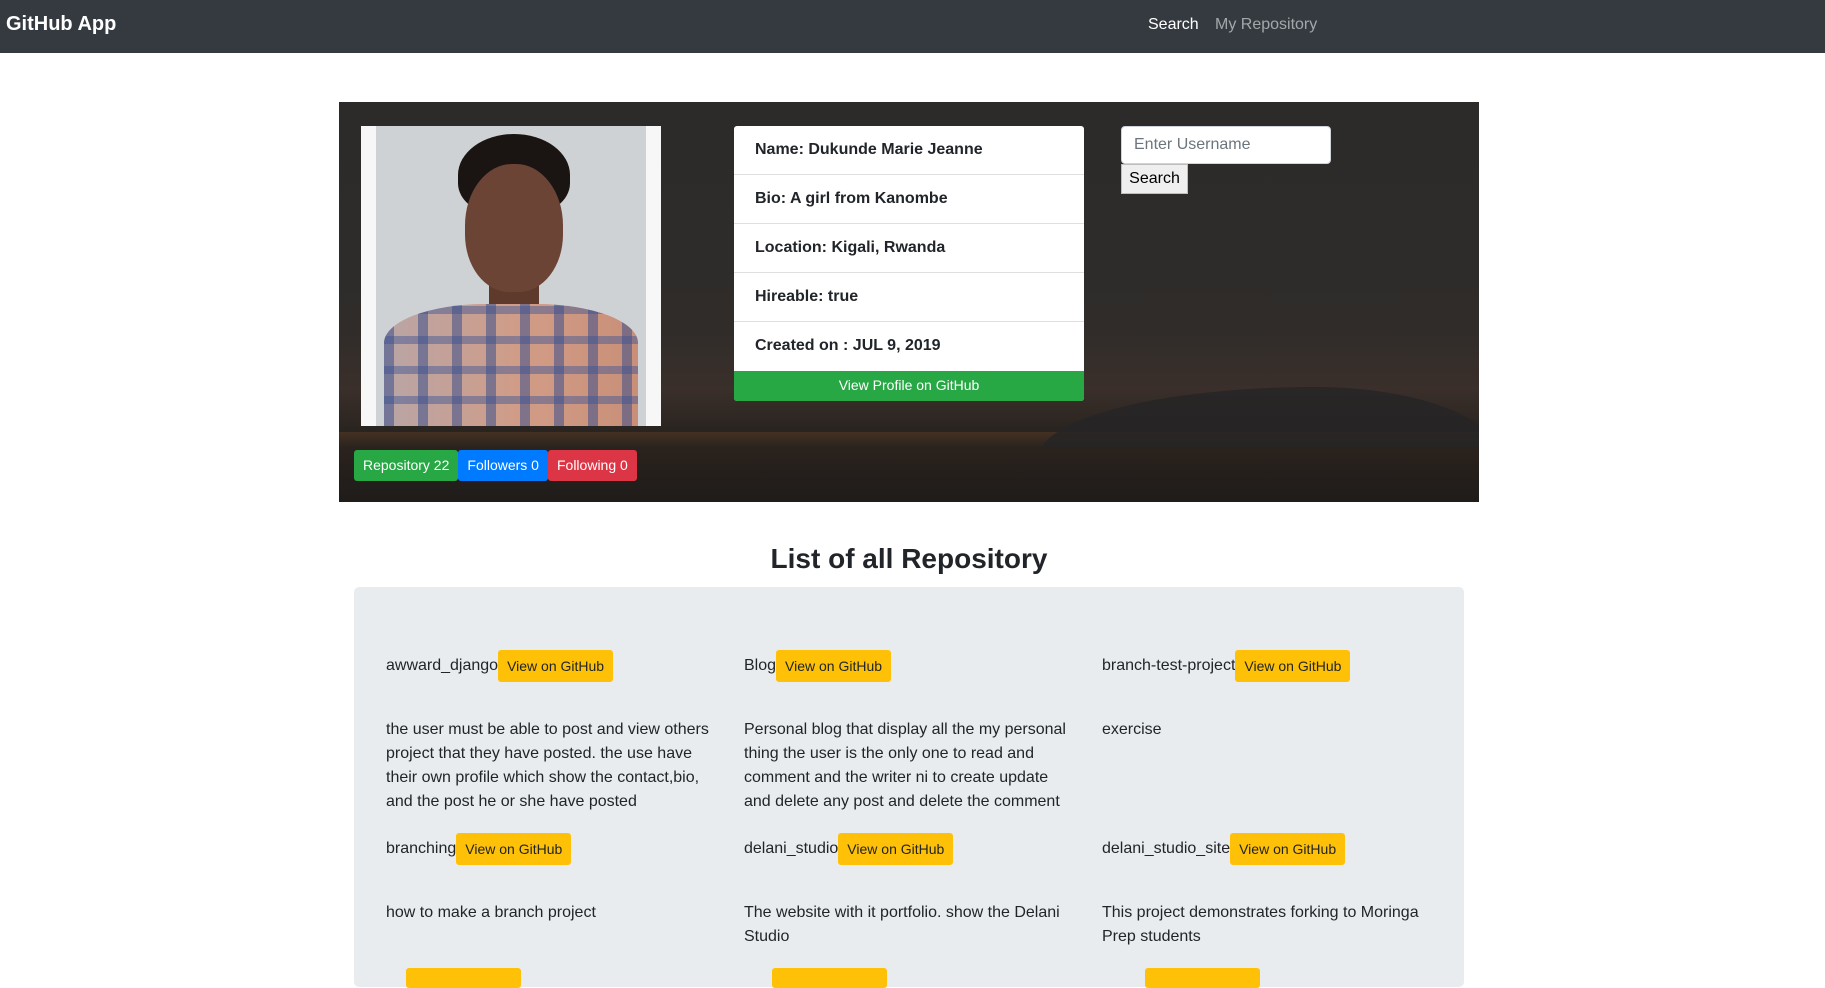  I want to click on nav-link-search: Search, so click(1173, 25).